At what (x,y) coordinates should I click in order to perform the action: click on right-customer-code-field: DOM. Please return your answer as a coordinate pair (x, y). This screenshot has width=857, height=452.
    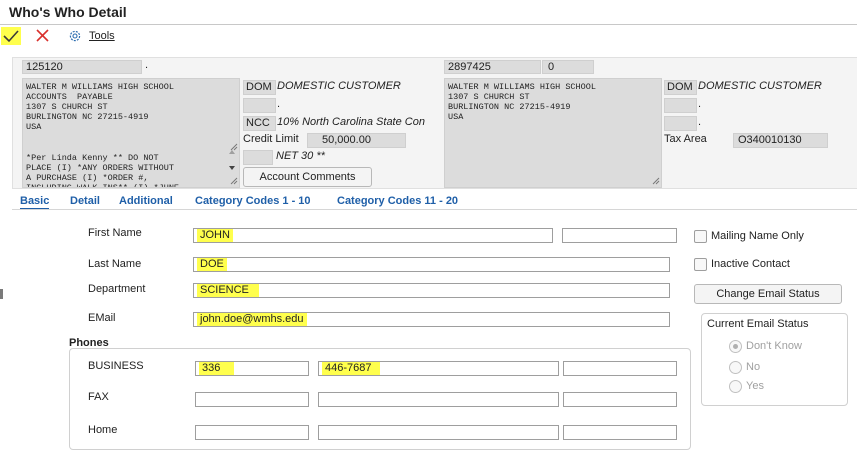
    Looking at the image, I should click on (680, 87).